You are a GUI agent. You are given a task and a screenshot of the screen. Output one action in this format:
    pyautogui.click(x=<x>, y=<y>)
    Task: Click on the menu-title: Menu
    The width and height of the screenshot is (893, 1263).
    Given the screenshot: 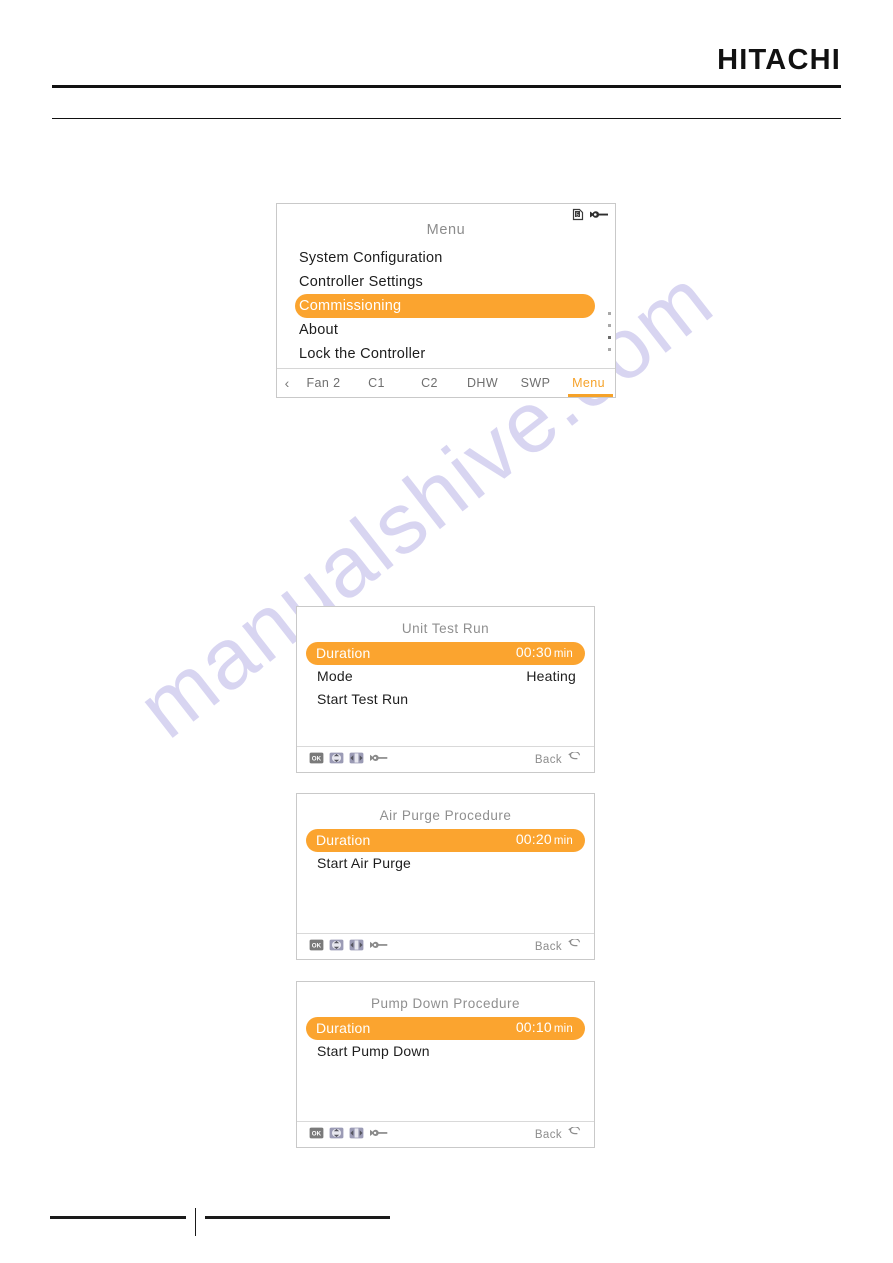 What is the action you would take?
    pyautogui.click(x=446, y=230)
    